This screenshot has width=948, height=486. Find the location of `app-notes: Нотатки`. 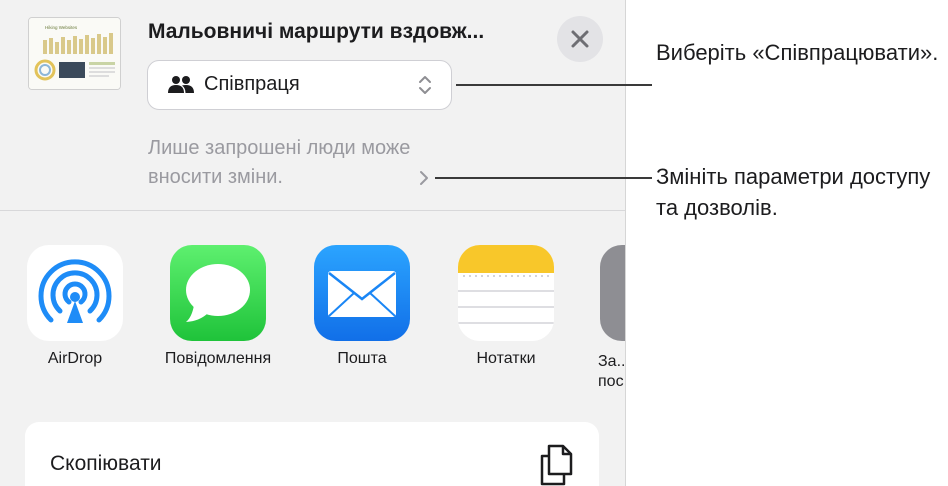

app-notes: Нотатки is located at coordinates (506, 312).